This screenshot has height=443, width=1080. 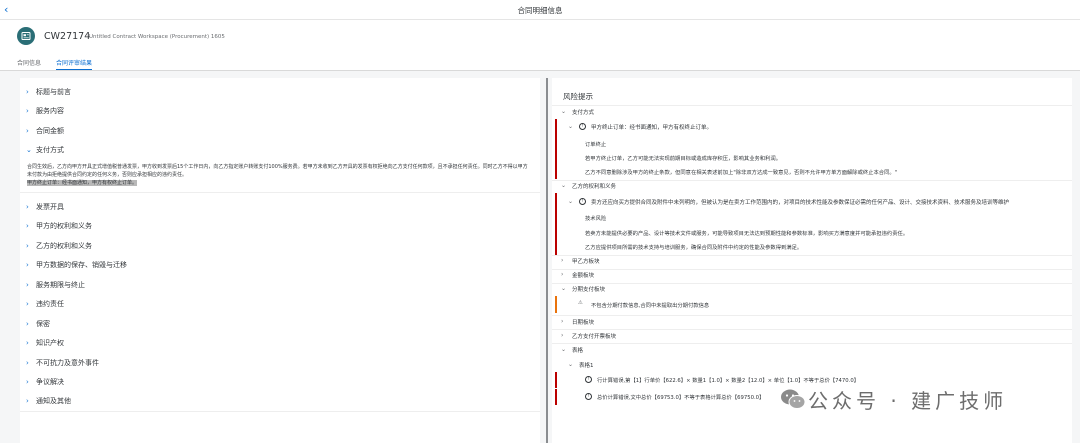 What do you see at coordinates (29, 64) in the screenshot?
I see `tab-contract-info: 合同信息` at bounding box center [29, 64].